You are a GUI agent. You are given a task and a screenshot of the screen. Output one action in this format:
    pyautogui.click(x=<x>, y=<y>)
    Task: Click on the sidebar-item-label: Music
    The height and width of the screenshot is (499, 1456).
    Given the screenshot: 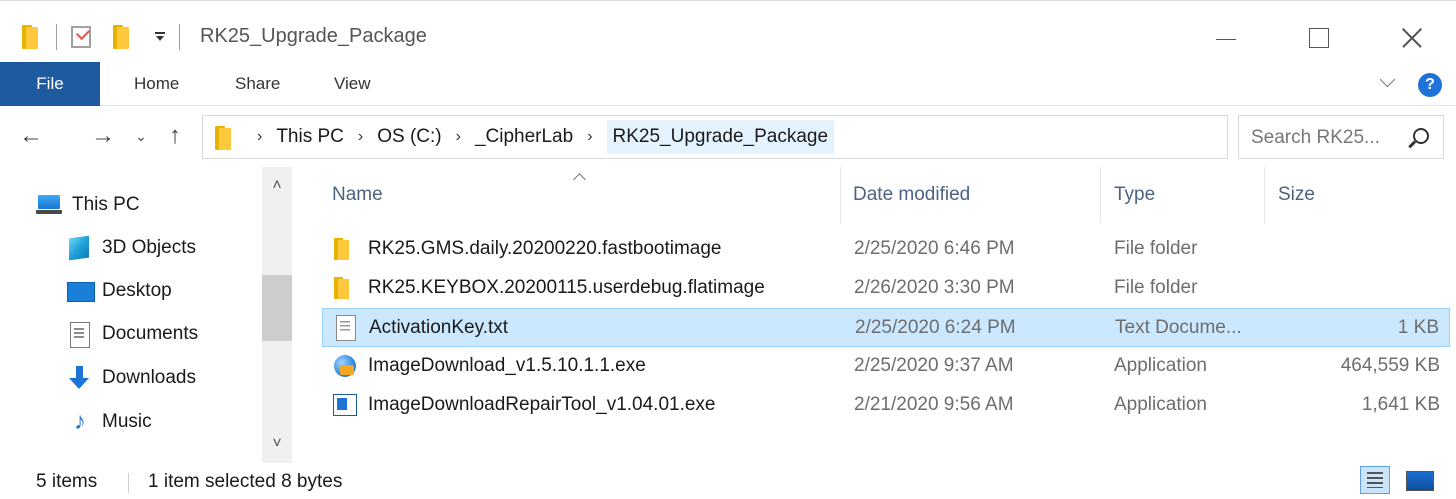 What is the action you would take?
    pyautogui.click(x=127, y=421)
    